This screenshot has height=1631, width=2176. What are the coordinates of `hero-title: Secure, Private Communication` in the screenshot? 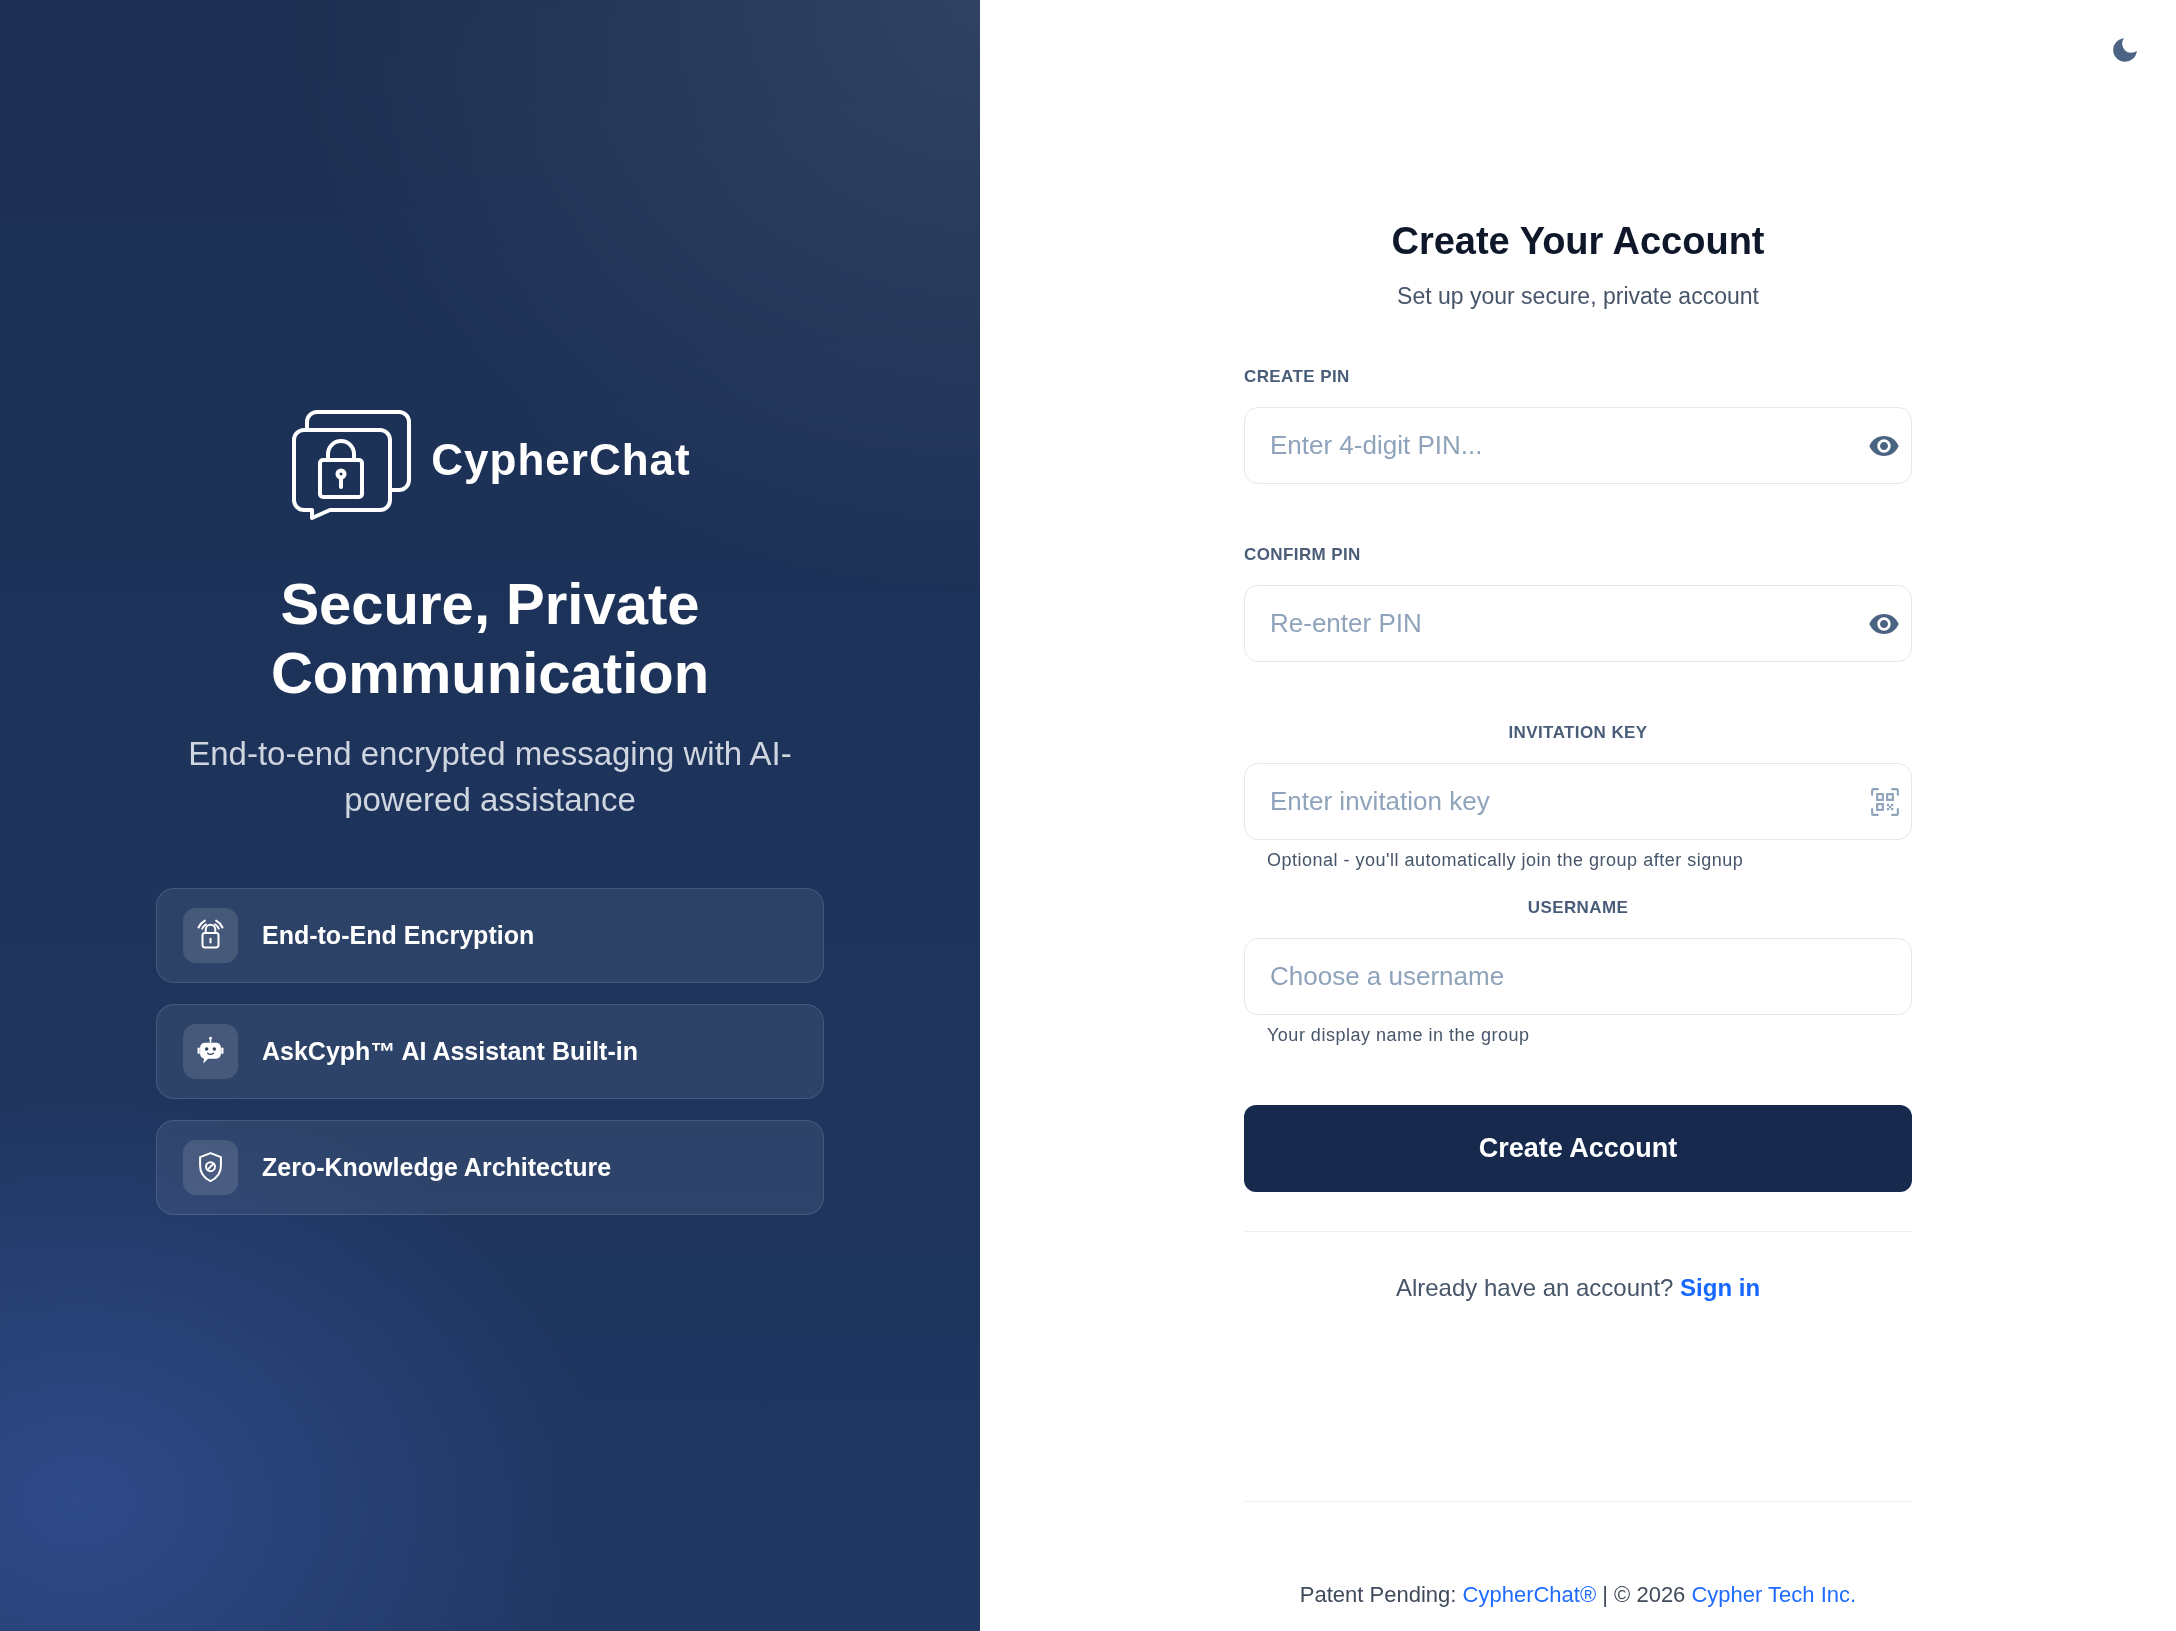 It's located at (490, 638).